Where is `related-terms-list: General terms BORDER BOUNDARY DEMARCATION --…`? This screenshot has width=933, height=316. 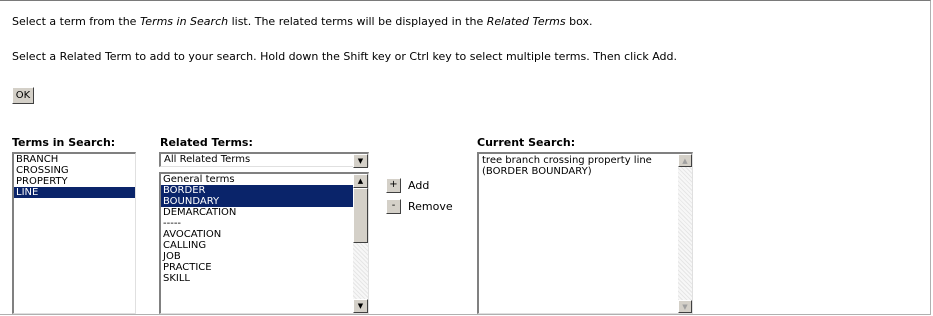 related-terms-list: General terms BORDER BOUNDARY DEMARCATION --… is located at coordinates (264, 243).